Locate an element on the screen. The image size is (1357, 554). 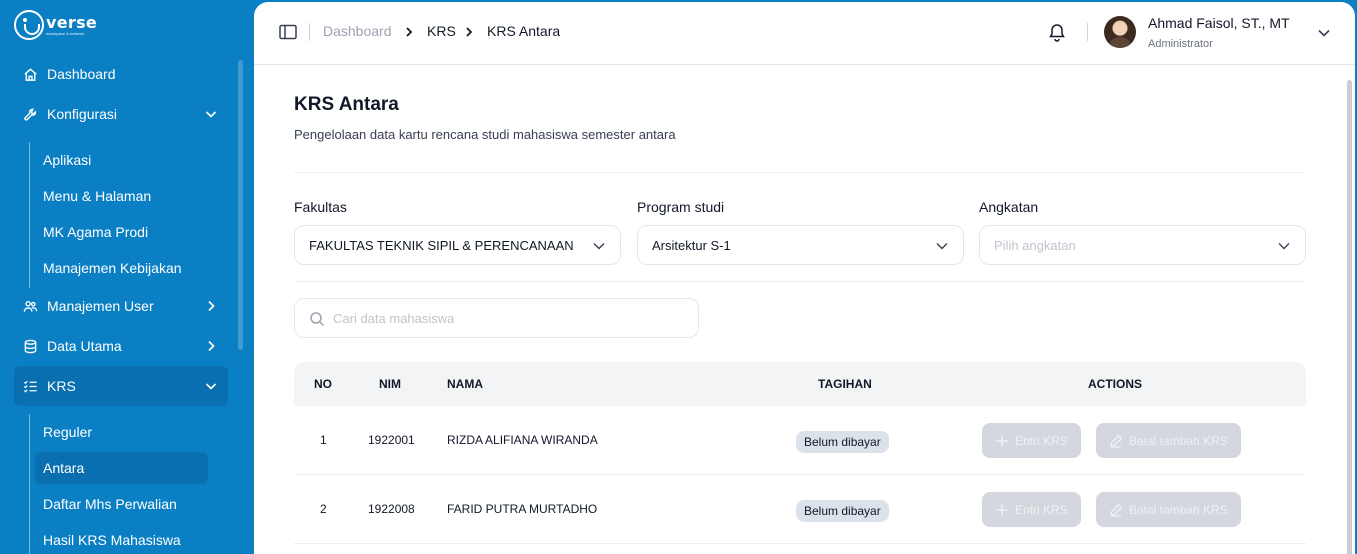
column-header-actions: ACTIONS is located at coordinates (1115, 384).